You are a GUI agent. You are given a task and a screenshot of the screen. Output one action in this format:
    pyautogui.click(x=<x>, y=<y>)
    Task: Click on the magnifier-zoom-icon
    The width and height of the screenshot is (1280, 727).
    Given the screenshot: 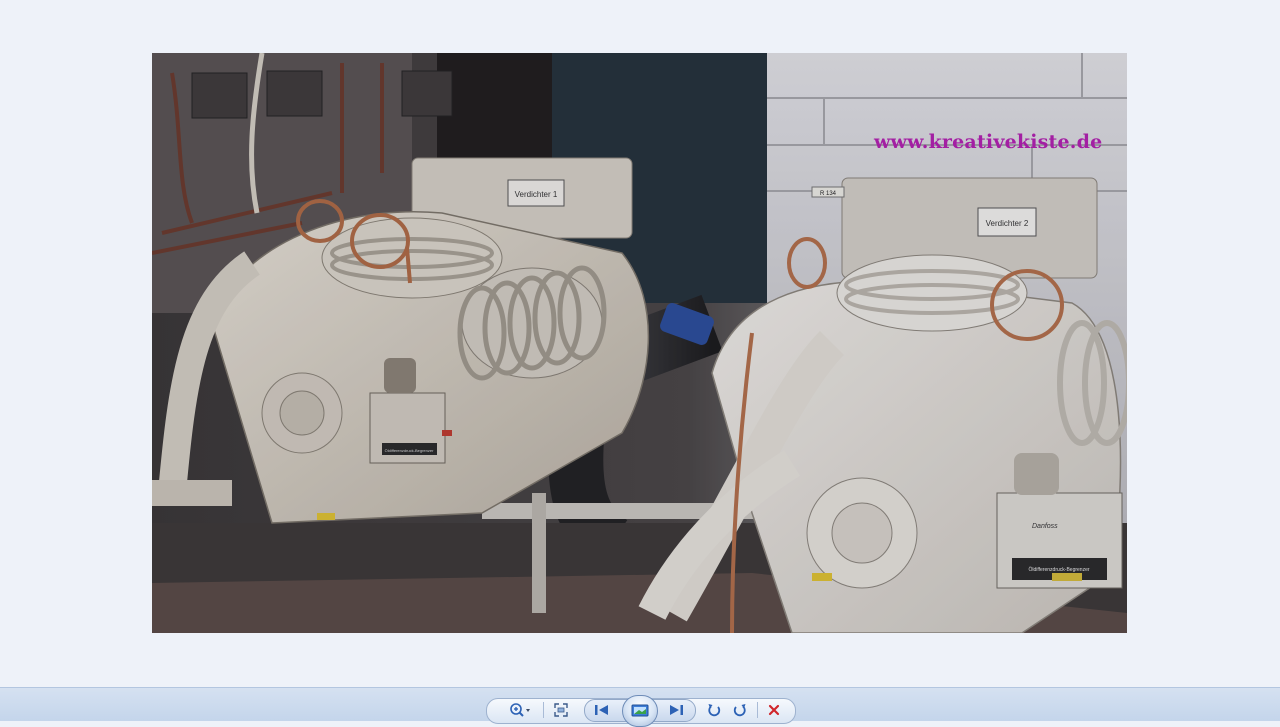 What is the action you would take?
    pyautogui.click(x=520, y=710)
    